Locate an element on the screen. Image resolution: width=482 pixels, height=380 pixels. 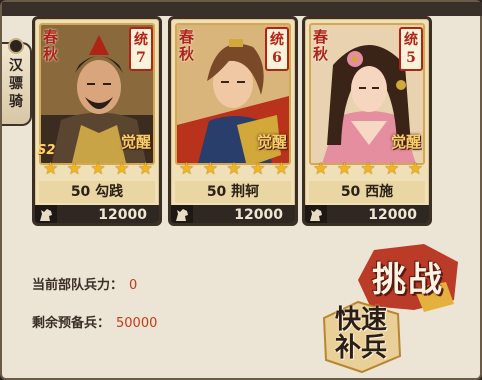
tab-marker-icon is located at coordinates (16, 46).